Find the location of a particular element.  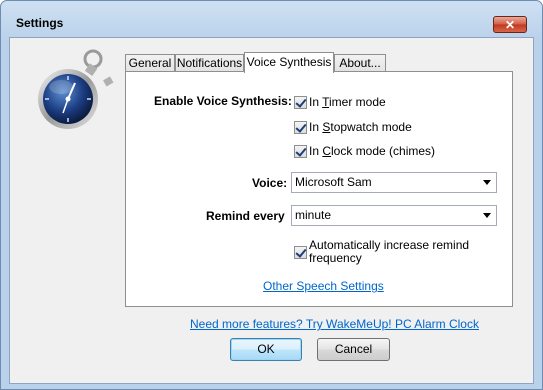

tab-general: General is located at coordinates (150, 62).